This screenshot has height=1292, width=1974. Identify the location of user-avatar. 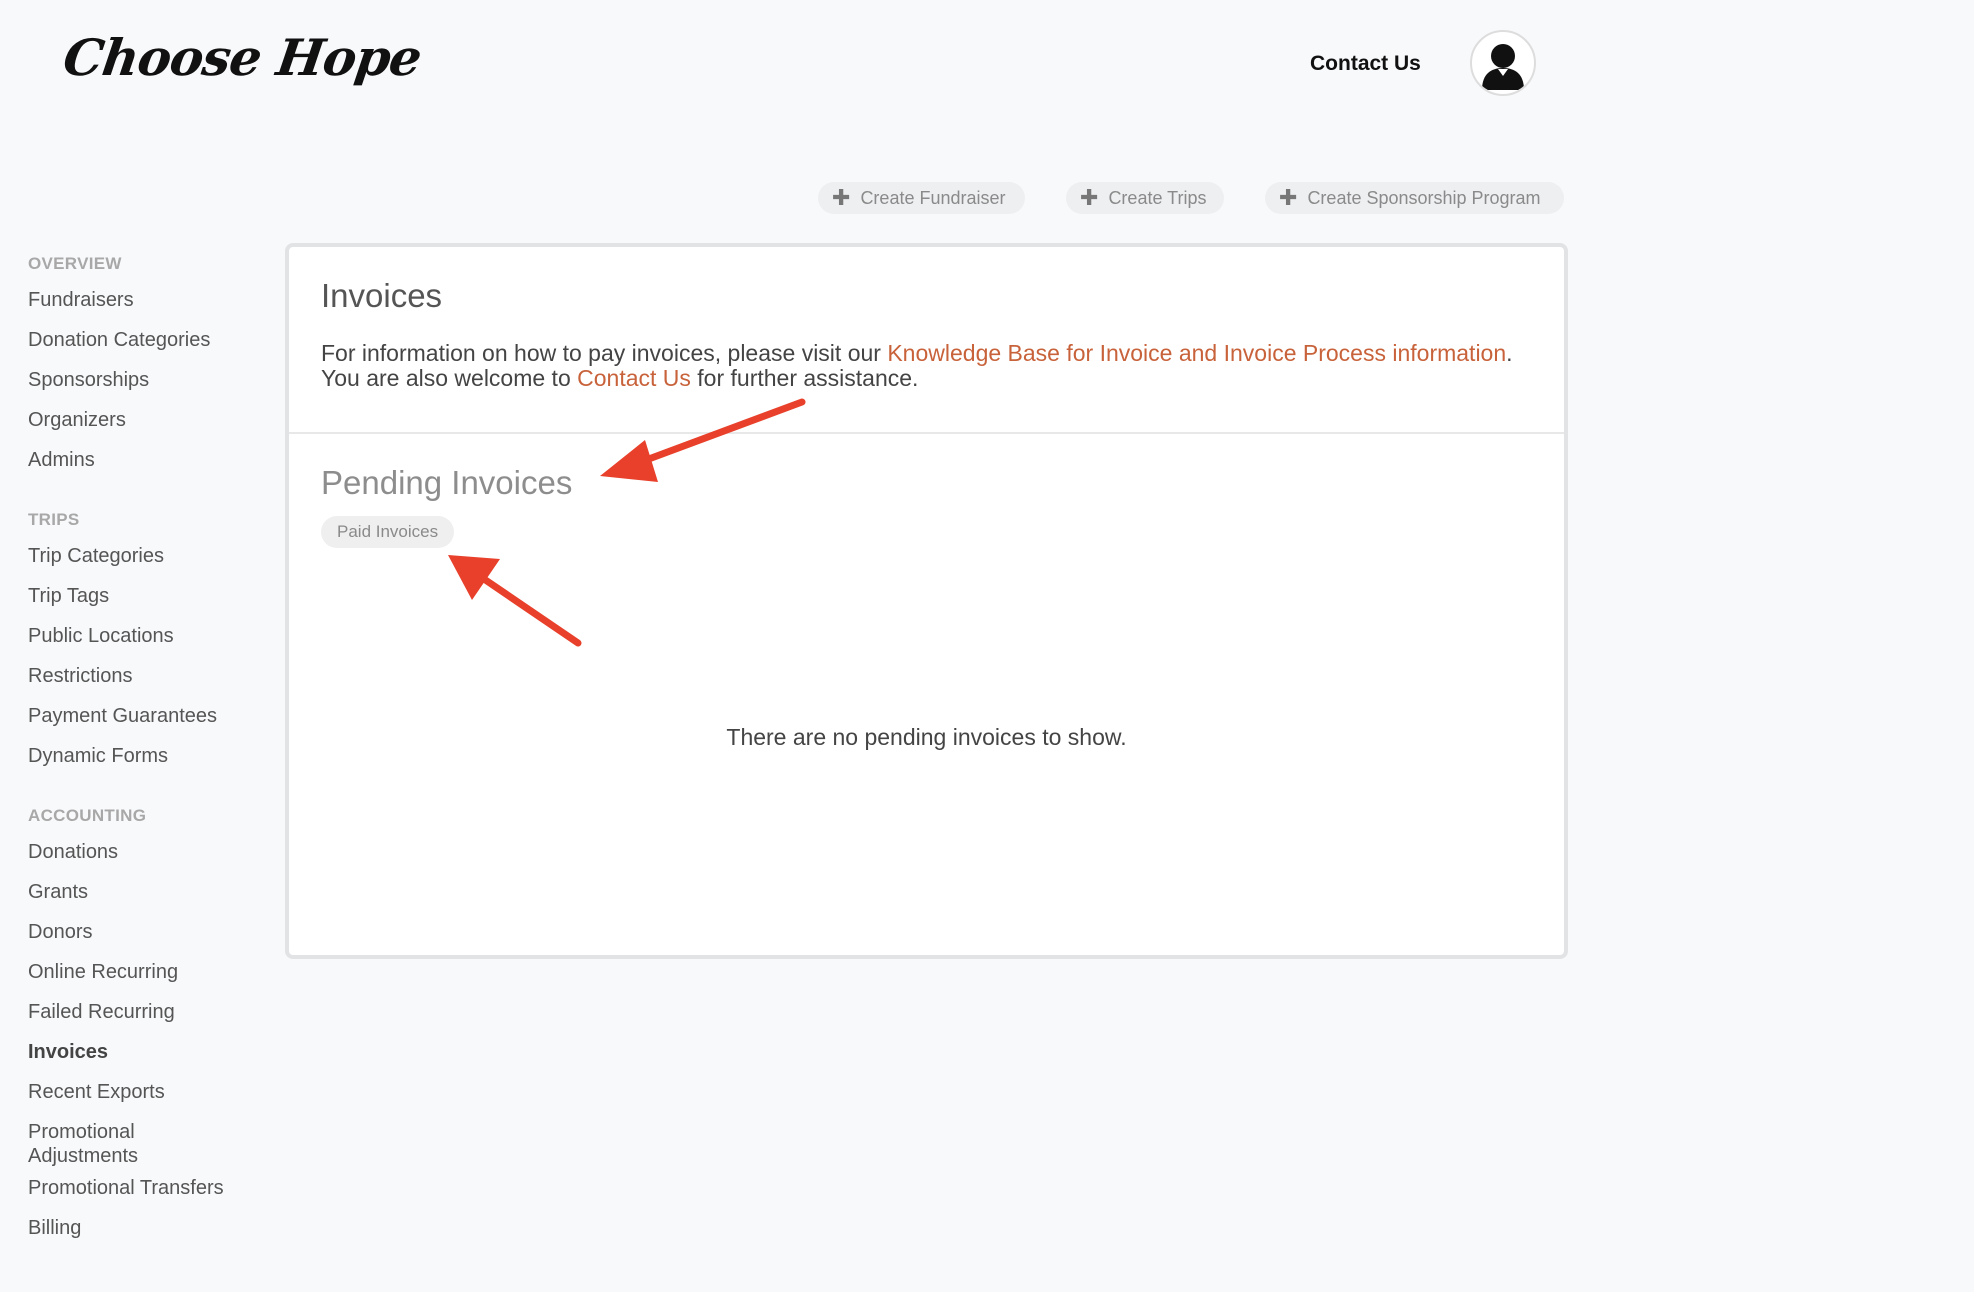
(1503, 63).